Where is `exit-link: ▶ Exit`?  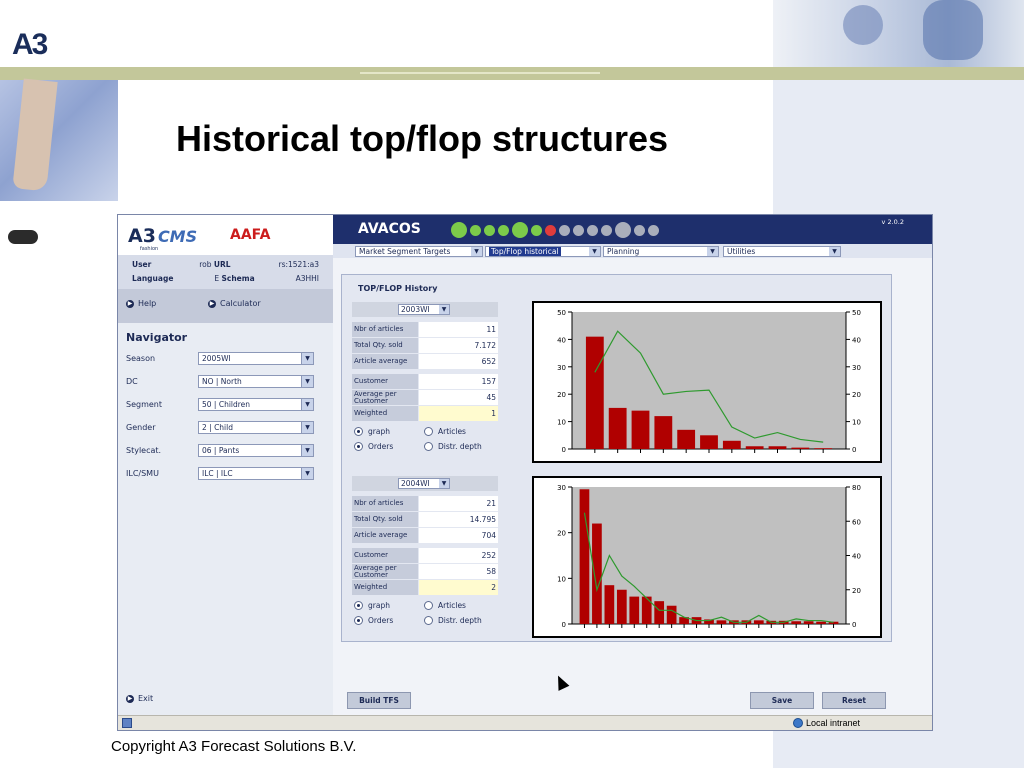 exit-link: ▶ Exit is located at coordinates (139, 698).